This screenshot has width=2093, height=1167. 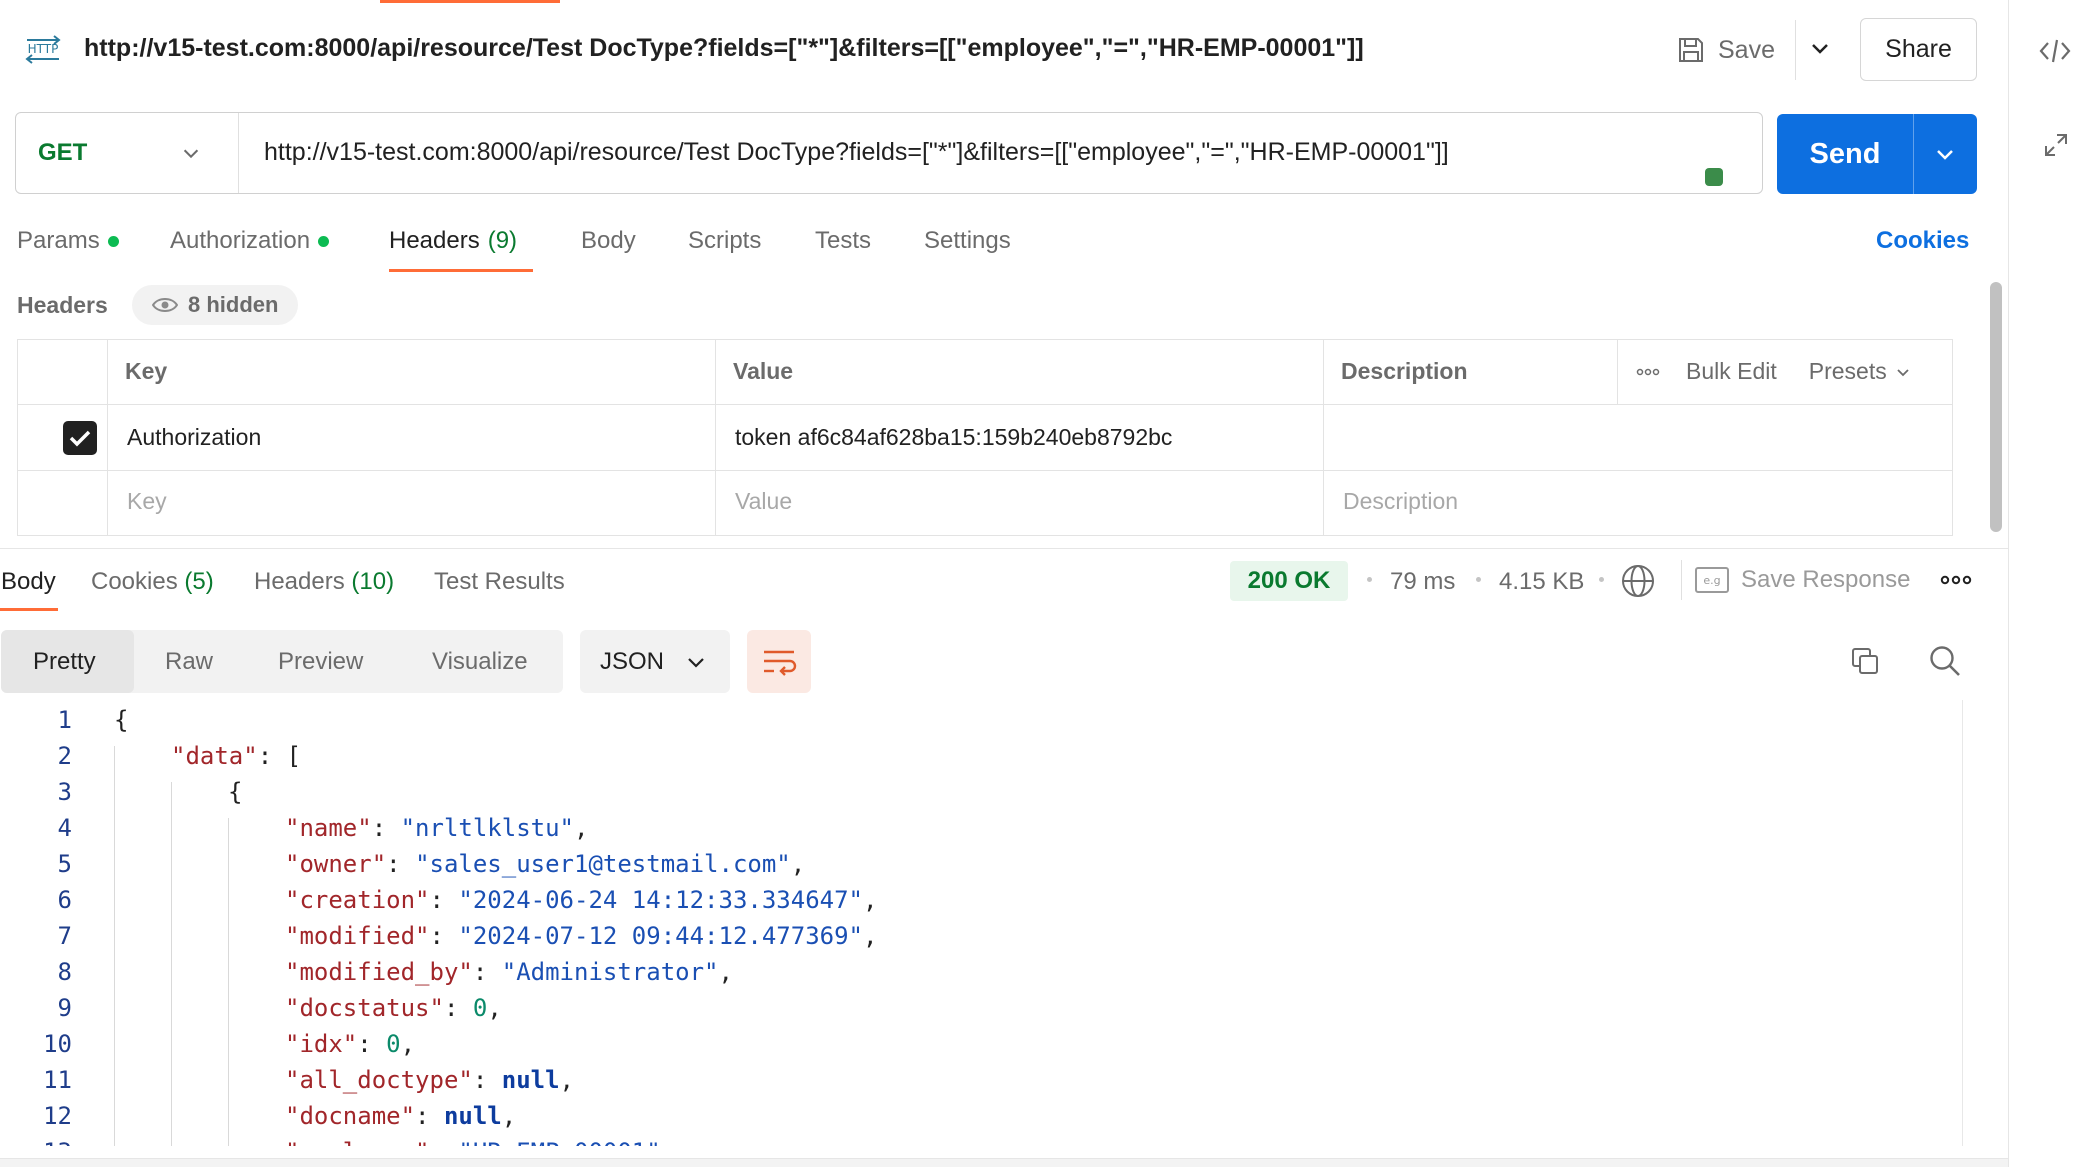 What do you see at coordinates (480, 662) in the screenshot?
I see `mode-visualize: Visualize` at bounding box center [480, 662].